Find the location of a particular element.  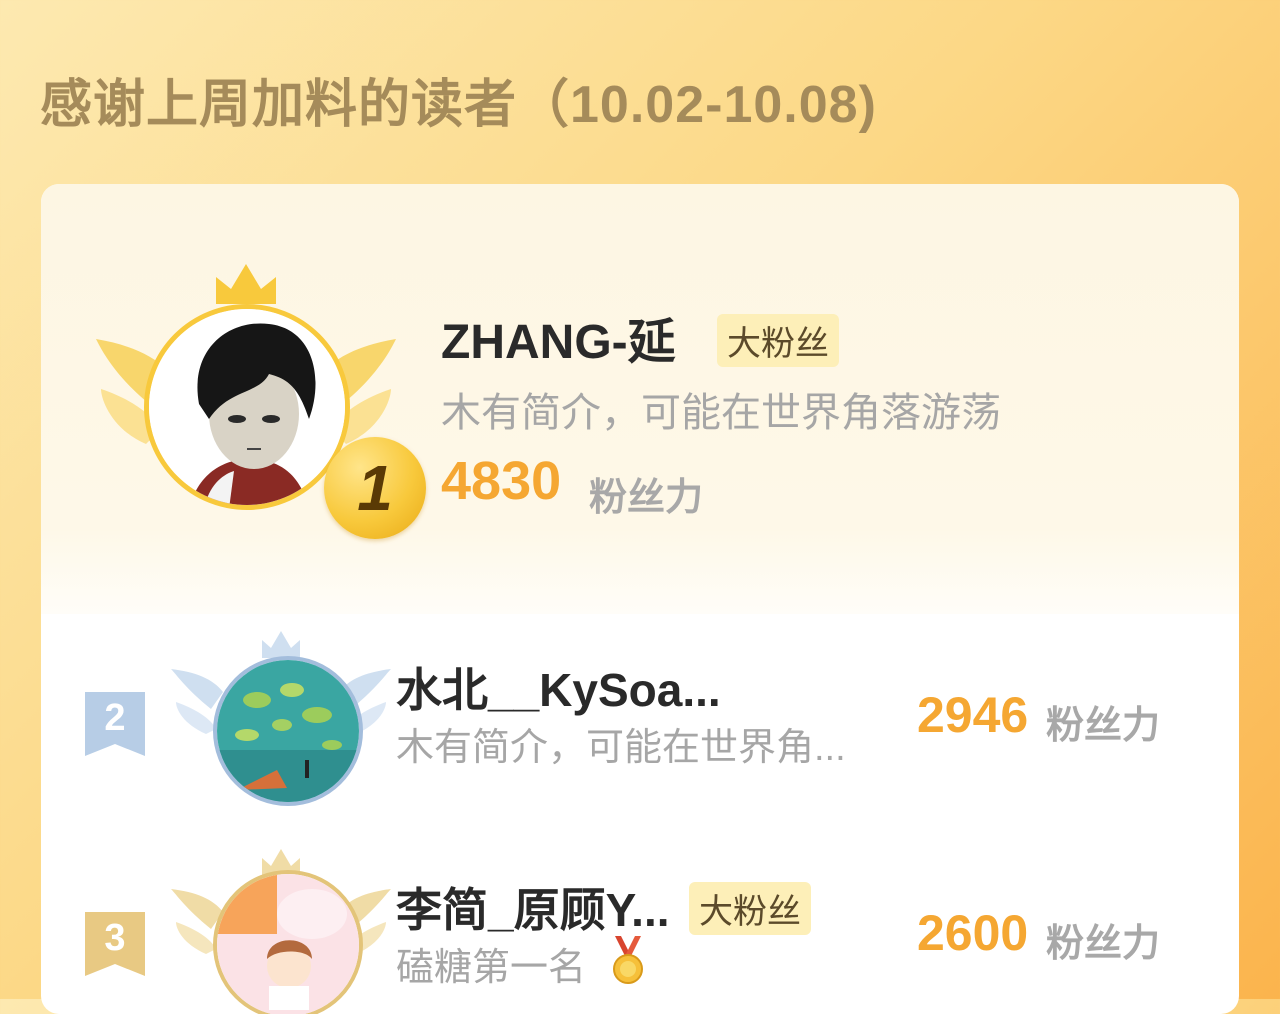

page-title: 感谢上周加料的读者（10.02-10.08) is located at coordinates (458, 105).